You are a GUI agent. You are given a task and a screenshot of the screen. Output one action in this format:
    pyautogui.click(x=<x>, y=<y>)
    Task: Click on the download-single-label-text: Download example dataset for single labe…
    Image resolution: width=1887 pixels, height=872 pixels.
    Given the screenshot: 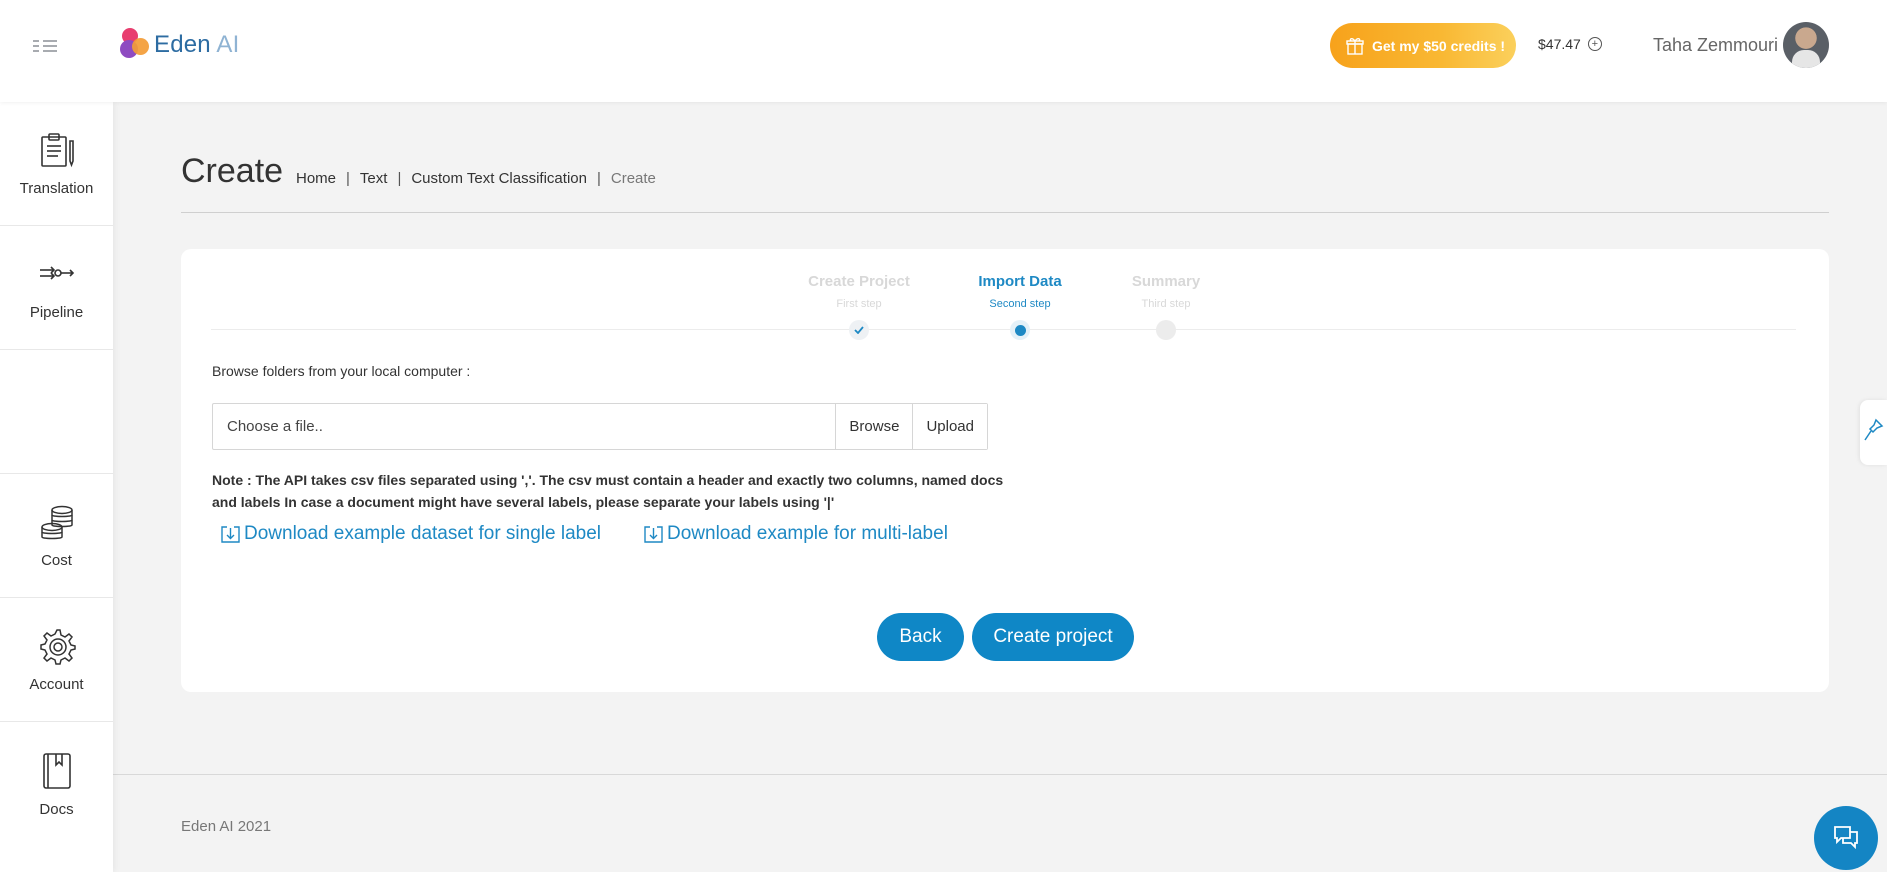 What is the action you would take?
    pyautogui.click(x=422, y=533)
    